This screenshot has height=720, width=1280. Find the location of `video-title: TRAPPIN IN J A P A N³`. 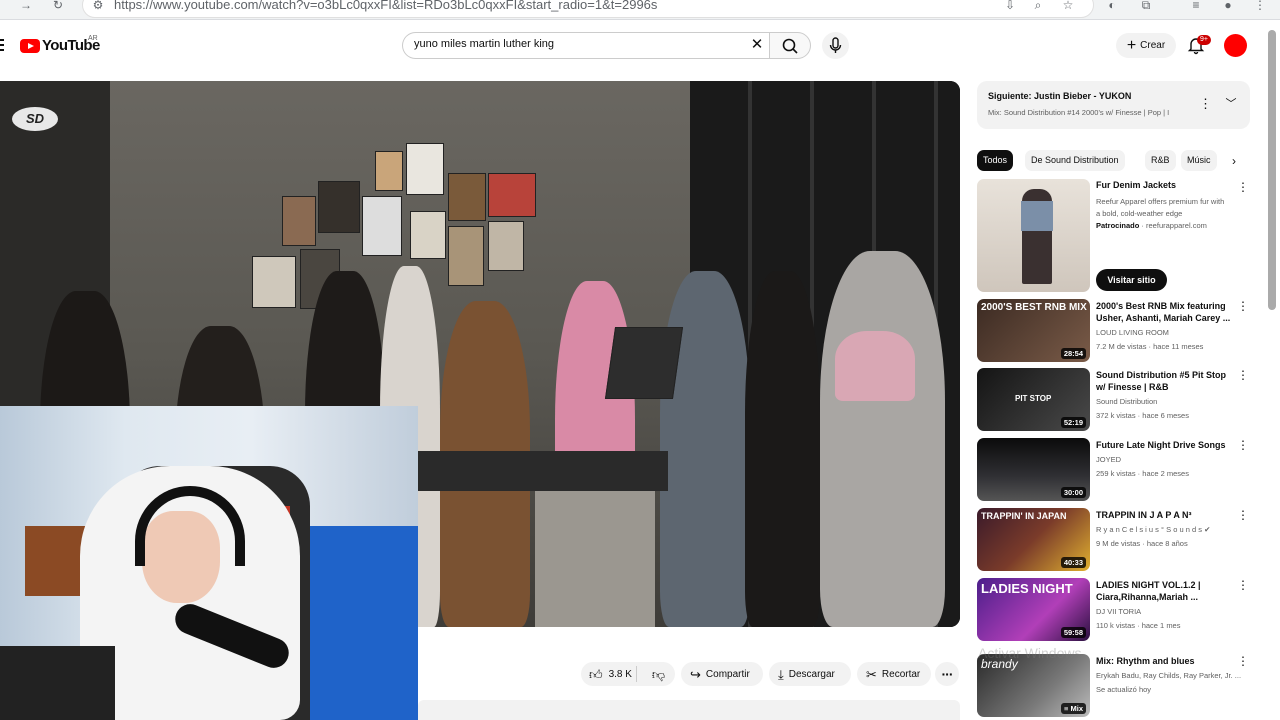

video-title: TRAPPIN IN J A P A N³ is located at coordinates (1163, 515).